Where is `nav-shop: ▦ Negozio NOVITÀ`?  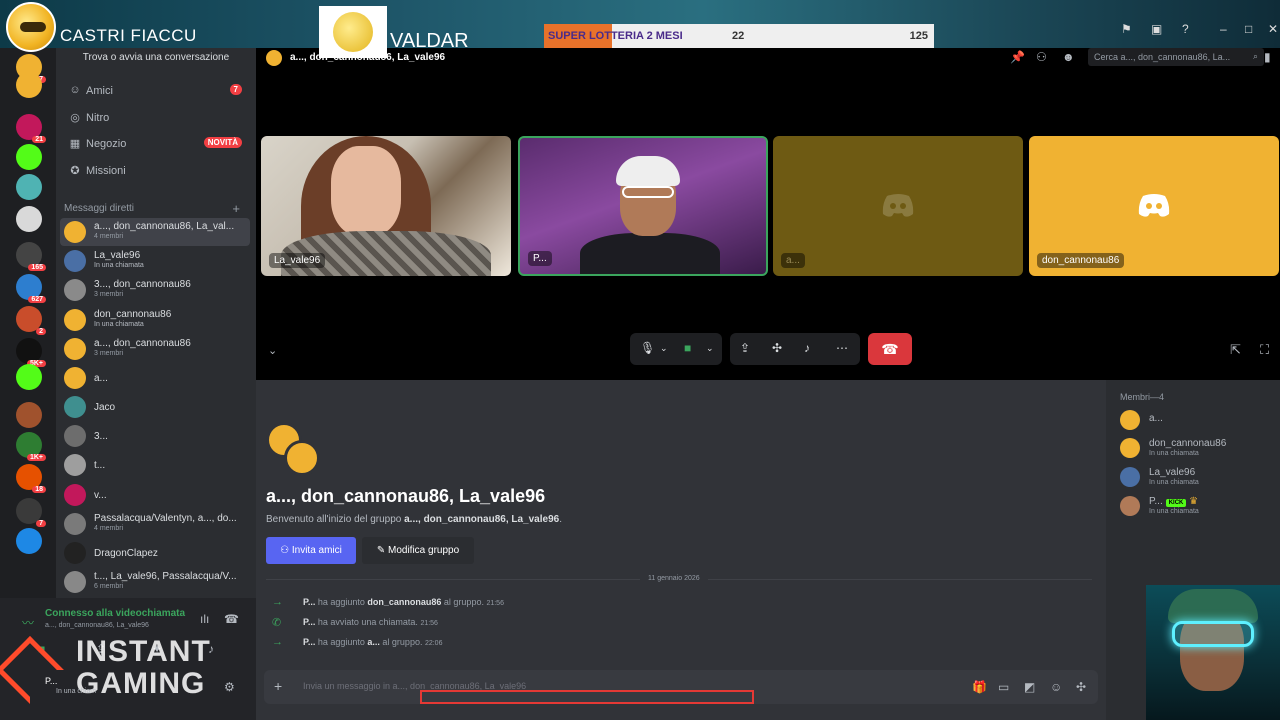
nav-shop: ▦ Negozio NOVITÀ is located at coordinates (156, 144).